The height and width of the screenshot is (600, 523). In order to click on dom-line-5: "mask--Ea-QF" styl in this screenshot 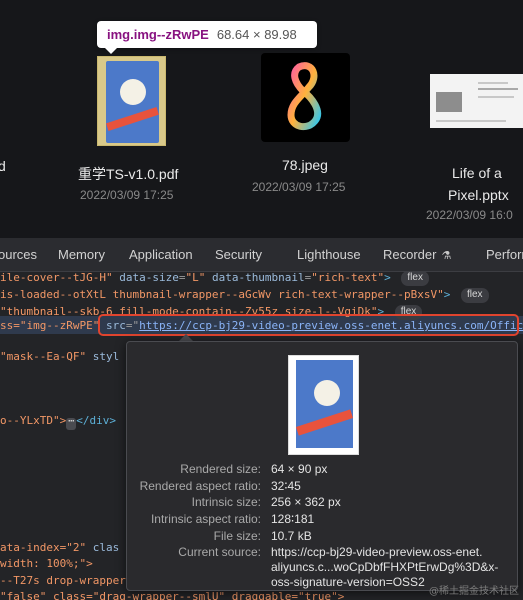, I will do `click(59, 357)`.